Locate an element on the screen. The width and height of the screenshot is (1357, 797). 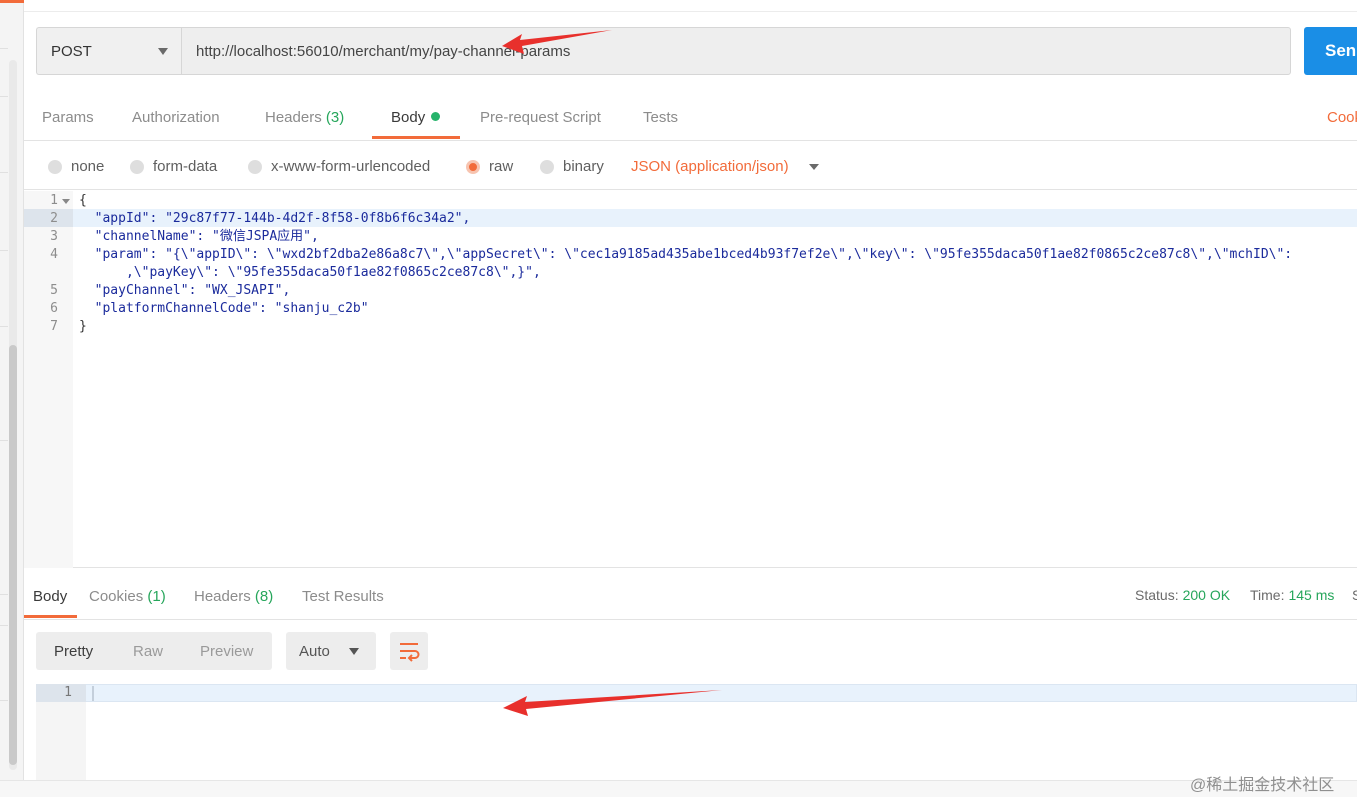
tab-headers: Headers (3) is located at coordinates (304, 117).